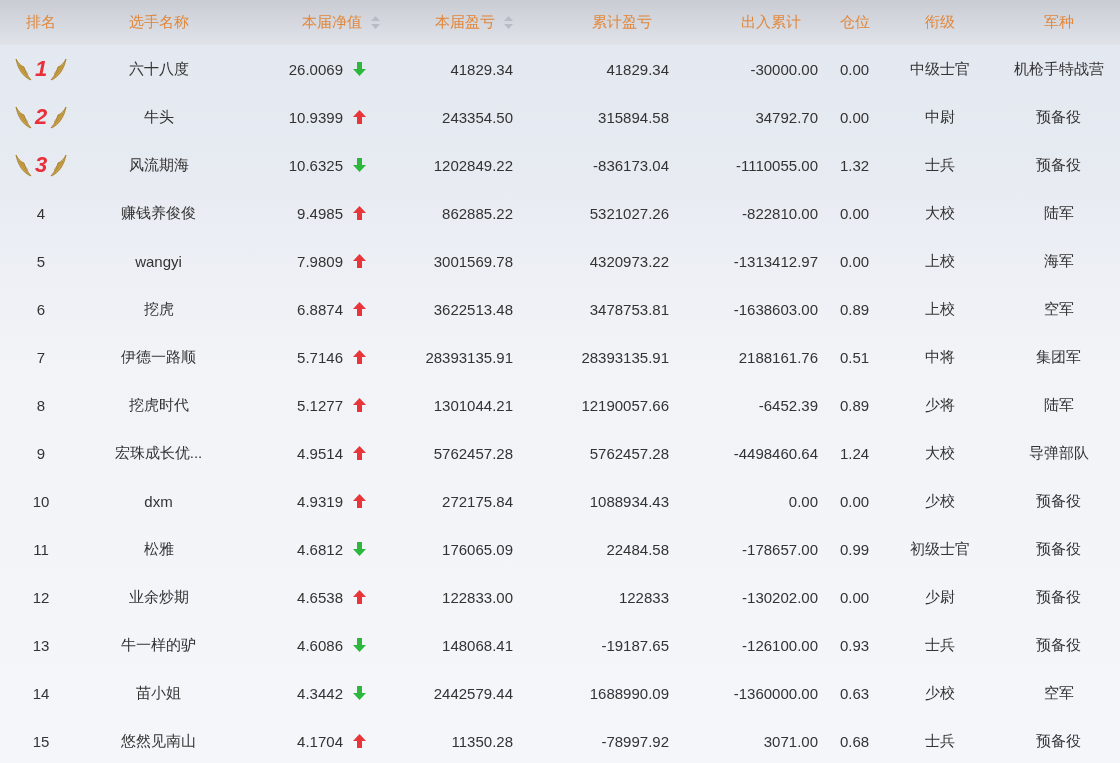 The image size is (1120, 763). I want to click on table-cell-text: 41829.34, so click(637, 69).